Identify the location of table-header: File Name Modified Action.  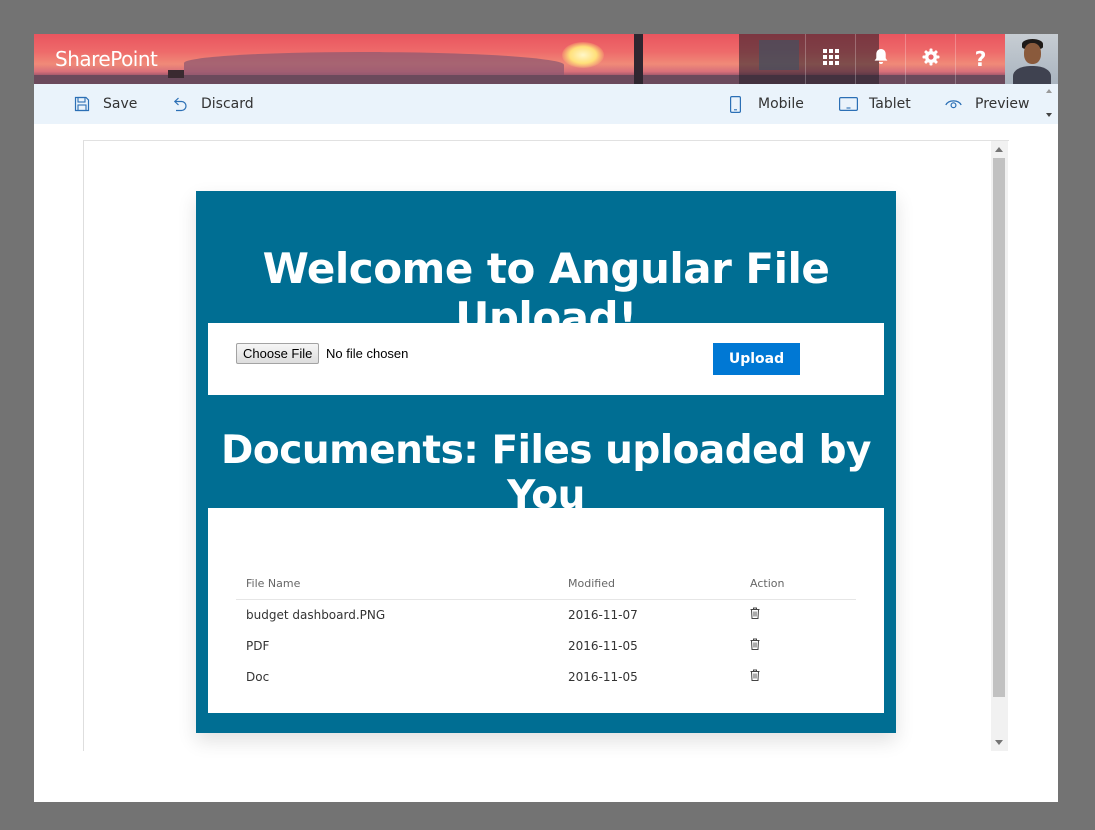
(546, 587).